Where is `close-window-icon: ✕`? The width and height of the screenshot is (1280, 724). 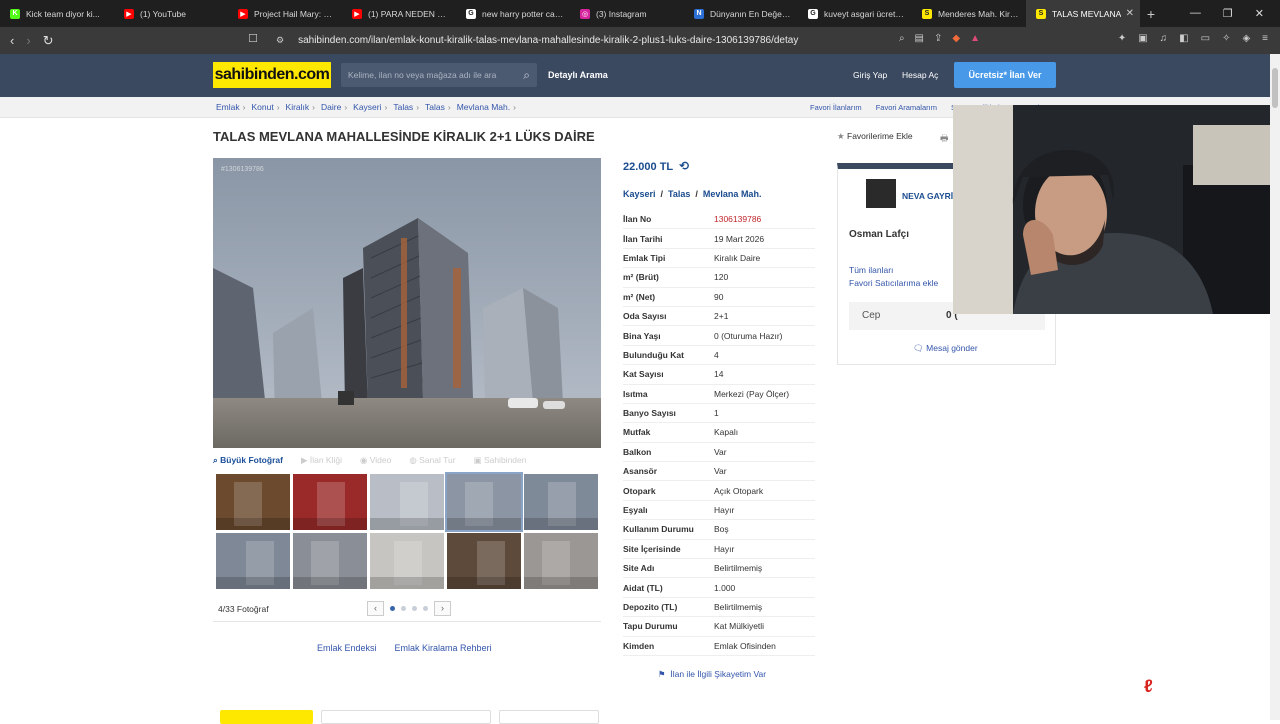
close-window-icon: ✕ is located at coordinates (1259, 13).